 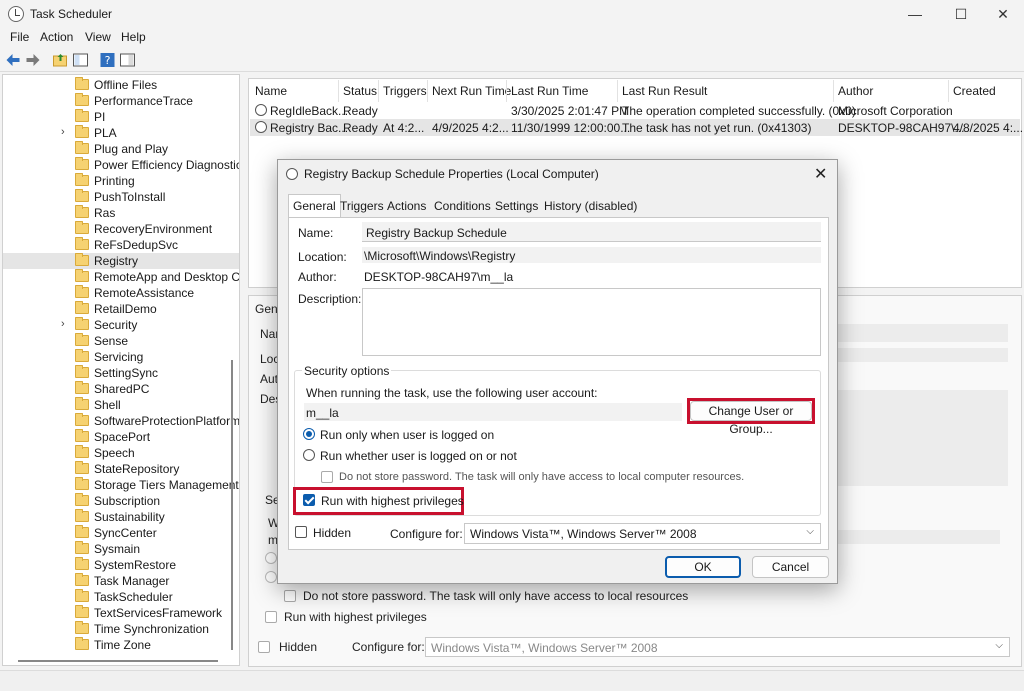 What do you see at coordinates (314, 206) in the screenshot?
I see `tab-general: General` at bounding box center [314, 206].